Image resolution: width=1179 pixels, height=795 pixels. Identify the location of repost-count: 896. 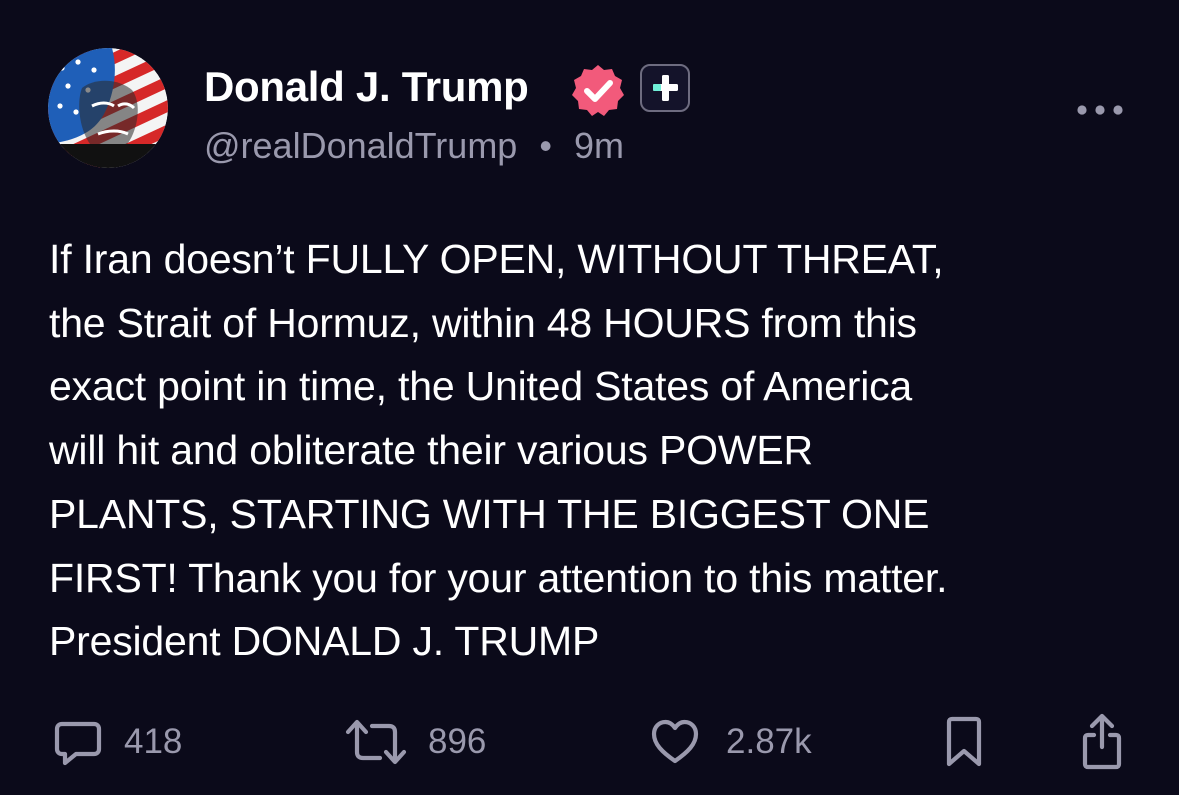
(457, 741).